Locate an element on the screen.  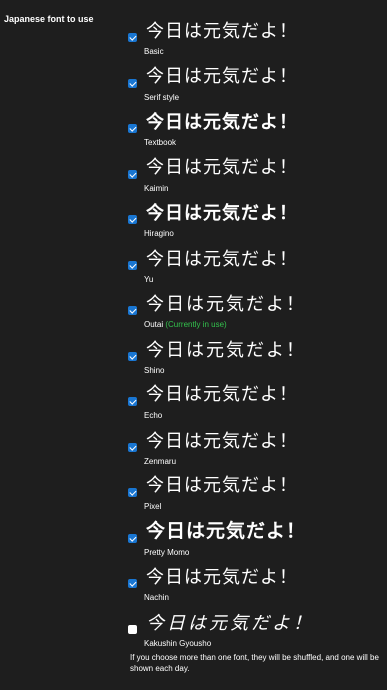
font-option-zenmaru: 今日は元気だよ！ Zenmaru is located at coordinates (255, 453).